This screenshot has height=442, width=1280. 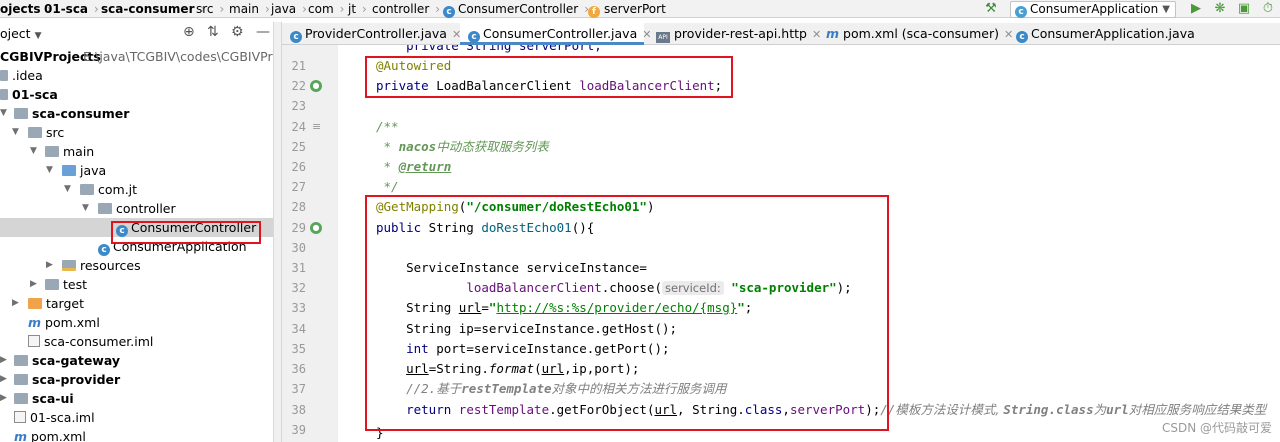 I want to click on watermark: CSDN @代码敲可爱, so click(x=1216, y=428).